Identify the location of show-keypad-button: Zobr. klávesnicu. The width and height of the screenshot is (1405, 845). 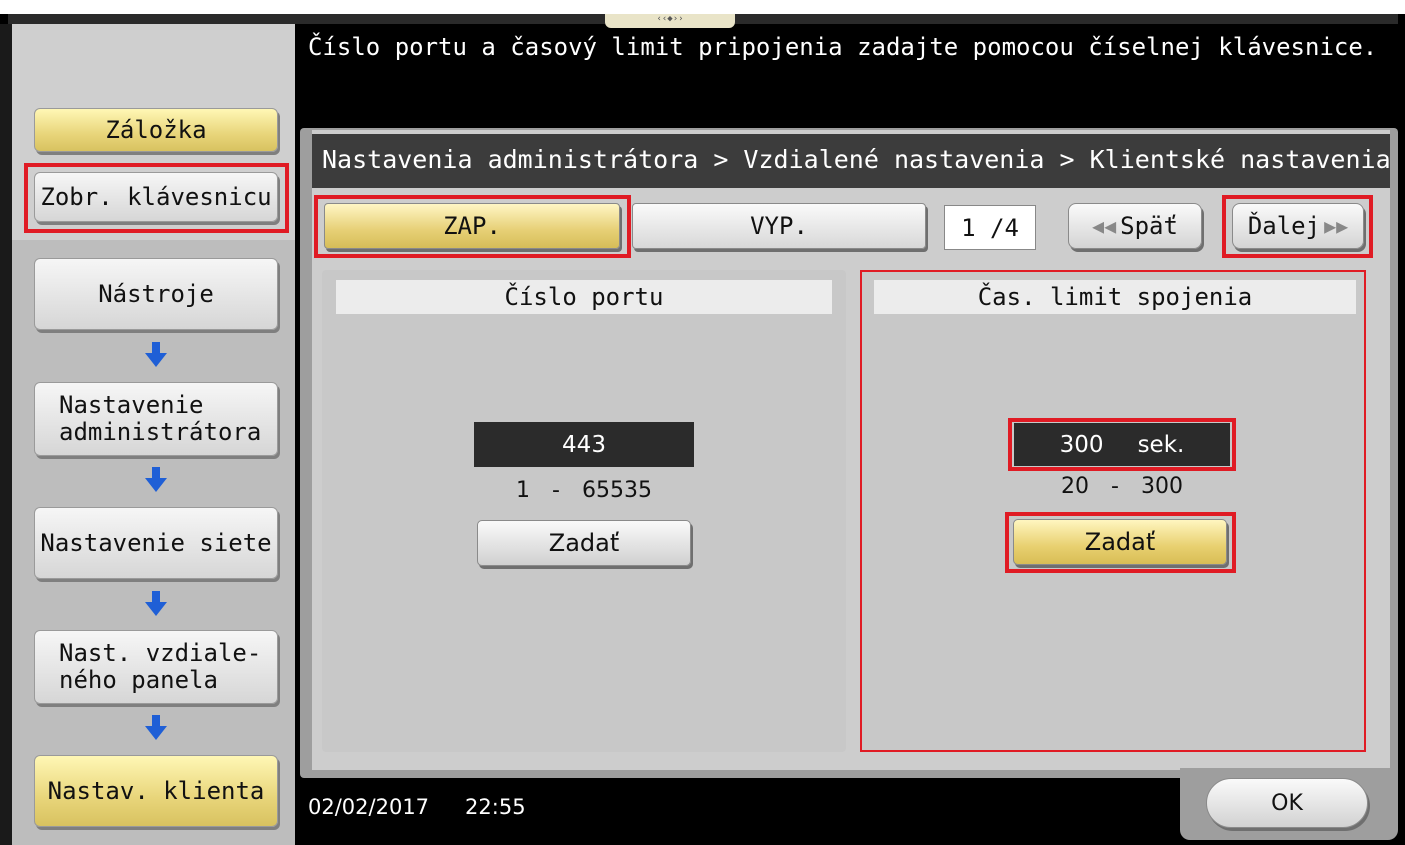
(156, 197).